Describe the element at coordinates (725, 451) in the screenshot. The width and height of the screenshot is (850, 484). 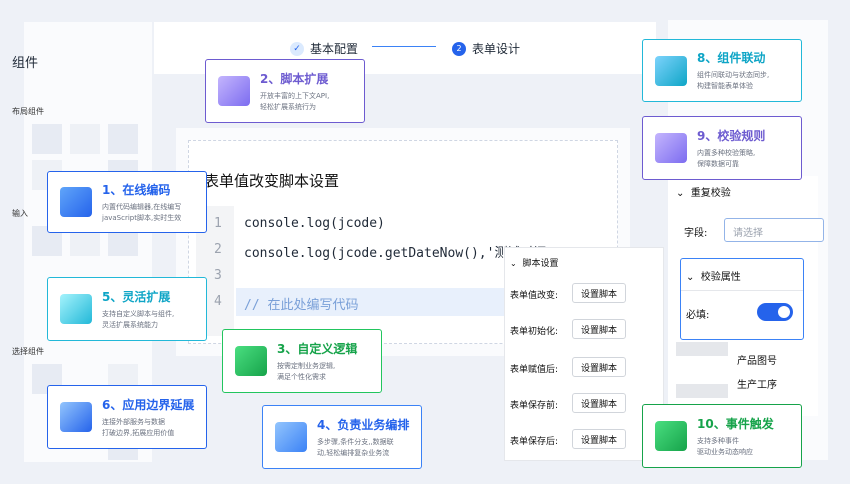
I see `feature-desc: 驱动业务动态响应` at that location.